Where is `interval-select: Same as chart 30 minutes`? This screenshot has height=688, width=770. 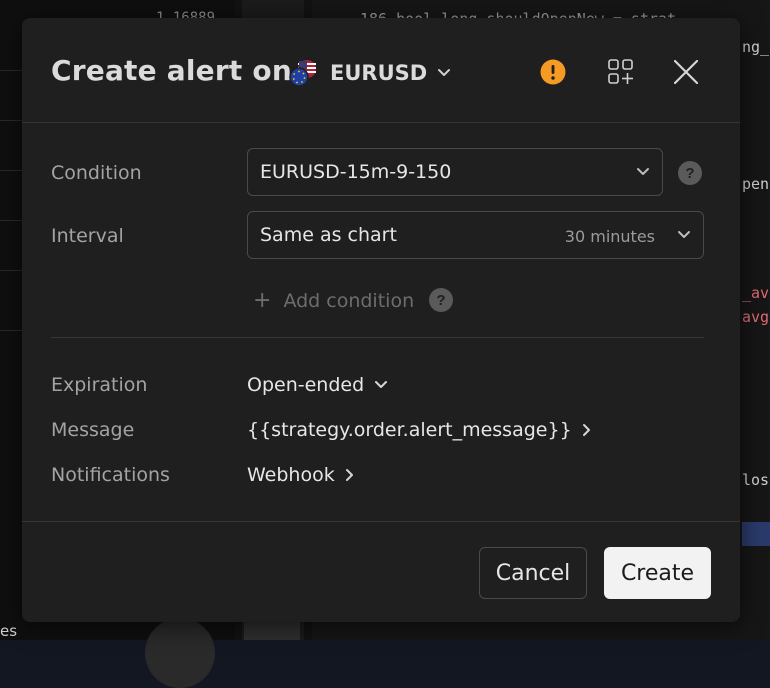 interval-select: Same as chart 30 minutes is located at coordinates (475, 235).